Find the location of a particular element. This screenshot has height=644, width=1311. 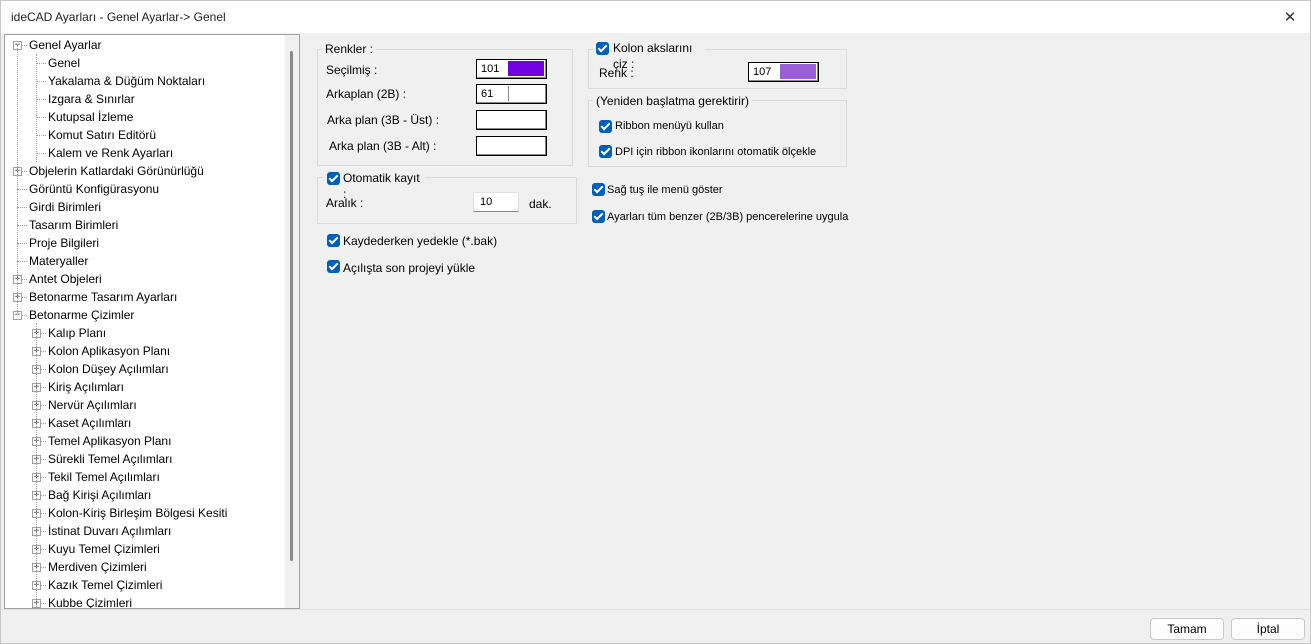

tree-item-label: Temel Aplikasyon Planı is located at coordinates (110, 441).